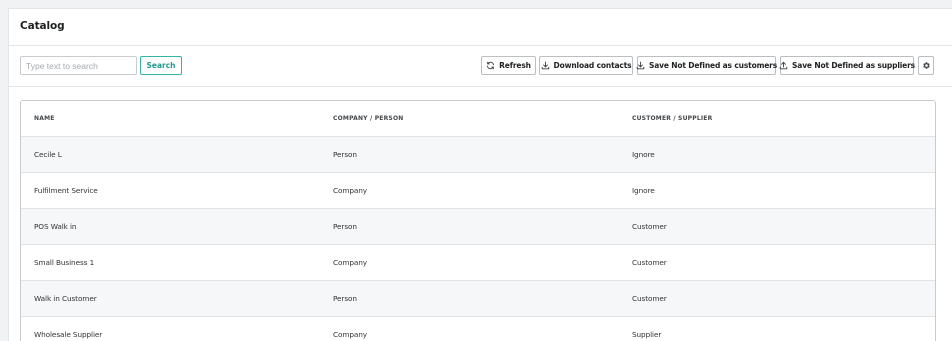 The width and height of the screenshot is (952, 341). What do you see at coordinates (170, 328) in the screenshot?
I see `cell-name: Wholesale Supplier` at bounding box center [170, 328].